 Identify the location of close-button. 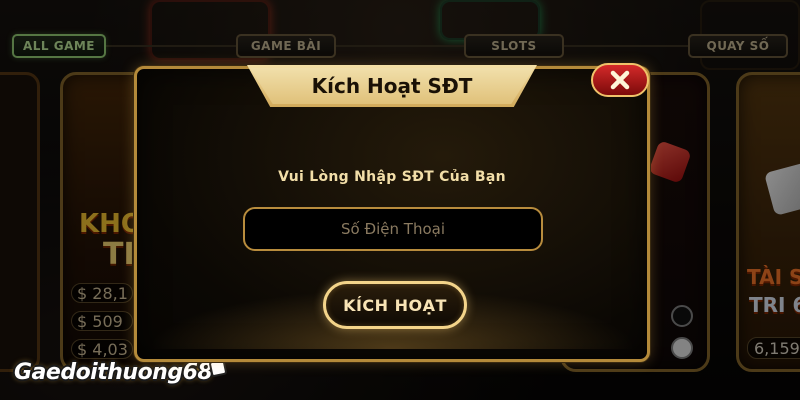
(620, 80).